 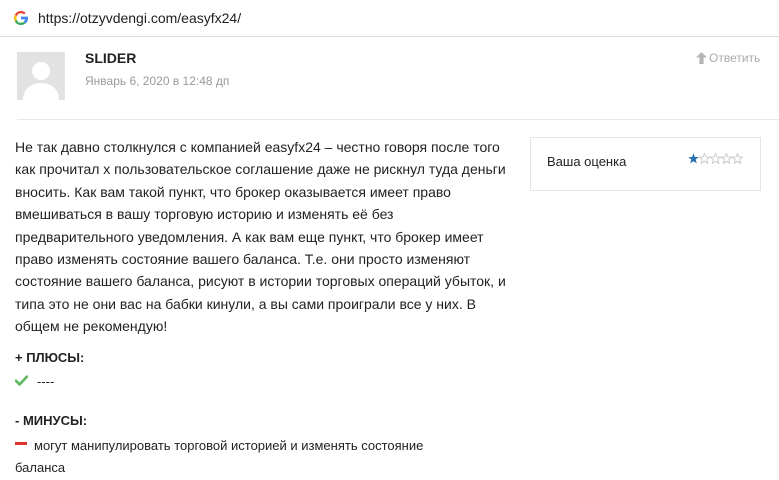 I want to click on rating-stars, so click(x=715, y=158).